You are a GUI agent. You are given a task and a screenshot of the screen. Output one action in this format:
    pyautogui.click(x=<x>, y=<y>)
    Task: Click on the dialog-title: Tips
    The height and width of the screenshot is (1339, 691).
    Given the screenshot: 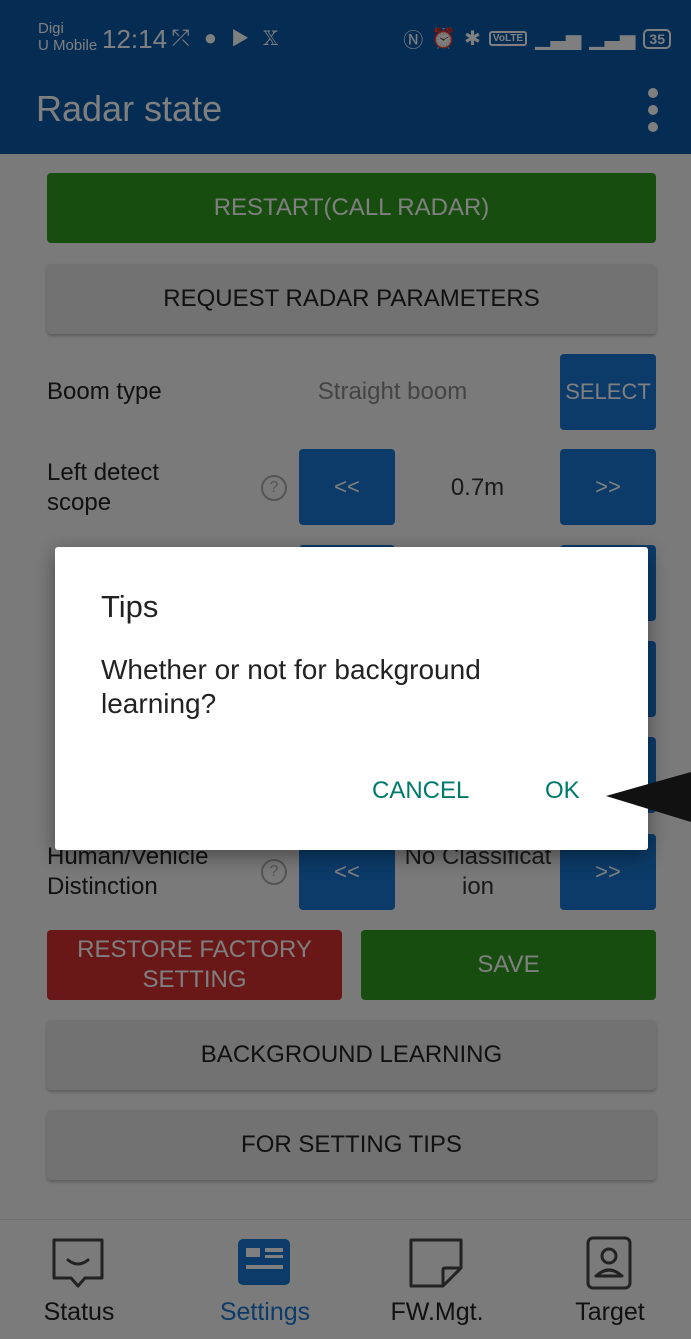 What is the action you would take?
    pyautogui.click(x=130, y=606)
    